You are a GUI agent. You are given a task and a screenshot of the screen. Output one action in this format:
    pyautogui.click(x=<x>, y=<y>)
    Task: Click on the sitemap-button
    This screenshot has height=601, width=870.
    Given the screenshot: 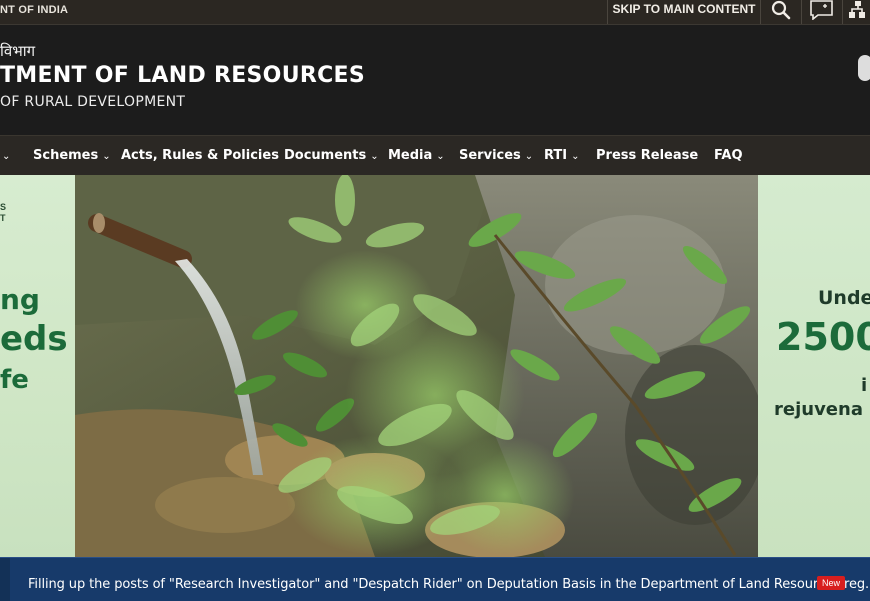 What is the action you would take?
    pyautogui.click(x=856, y=12)
    